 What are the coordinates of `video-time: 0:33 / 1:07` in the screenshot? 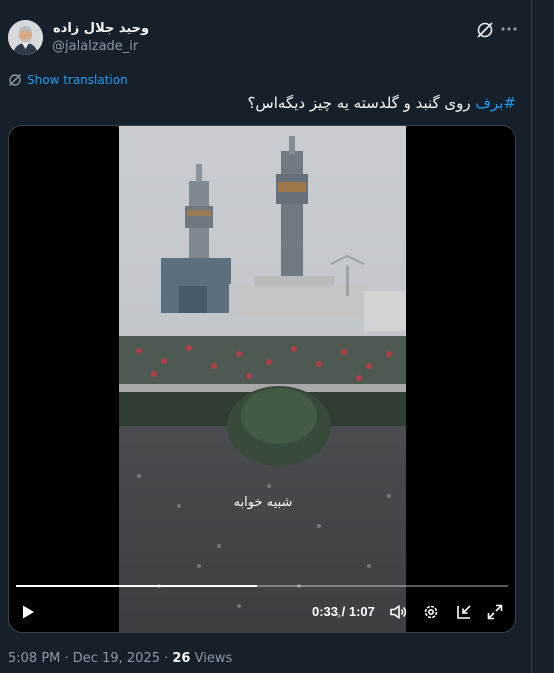 It's located at (343, 611).